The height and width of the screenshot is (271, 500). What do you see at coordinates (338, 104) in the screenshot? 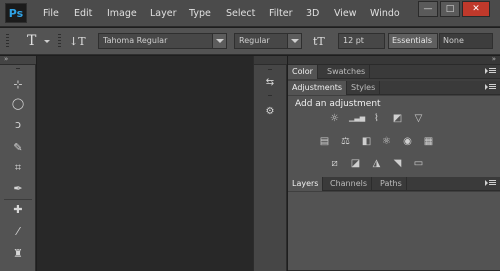
I see `adjustments-title: Add an adjustment` at bounding box center [338, 104].